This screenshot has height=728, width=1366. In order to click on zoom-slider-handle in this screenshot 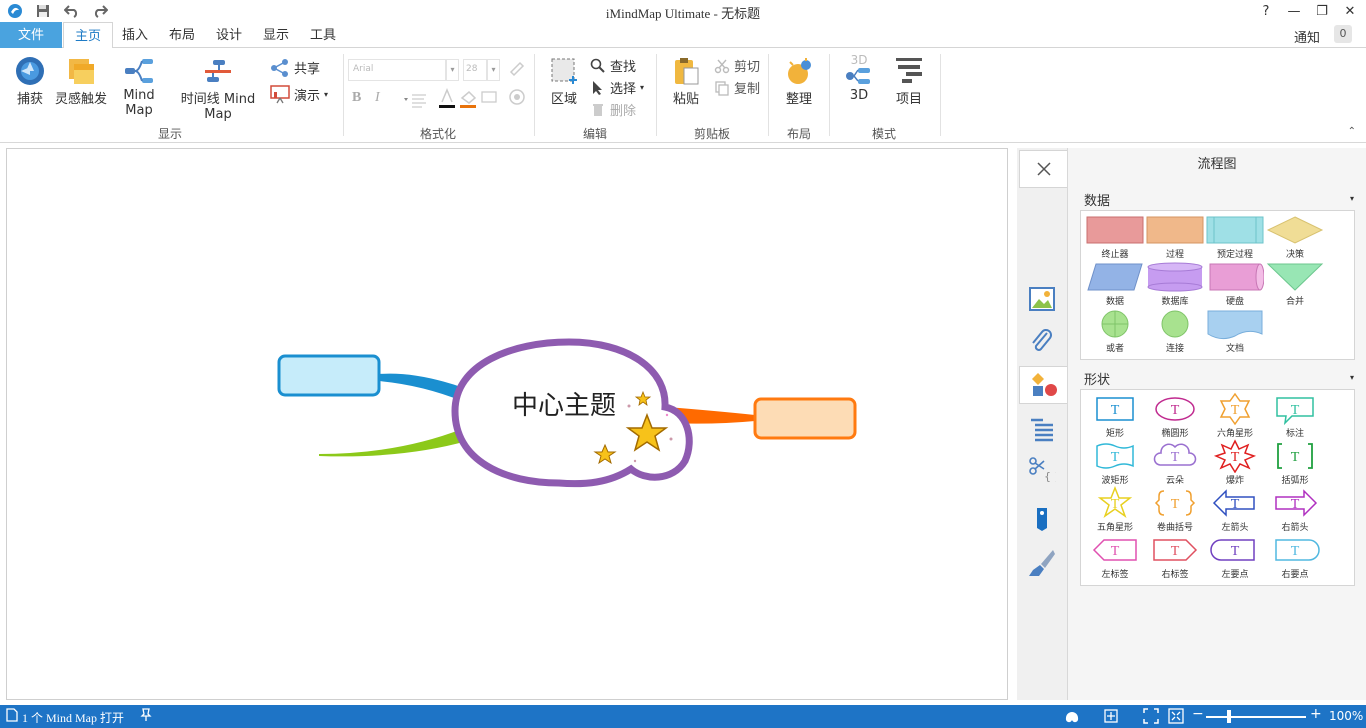, I will do `click(1229, 716)`.